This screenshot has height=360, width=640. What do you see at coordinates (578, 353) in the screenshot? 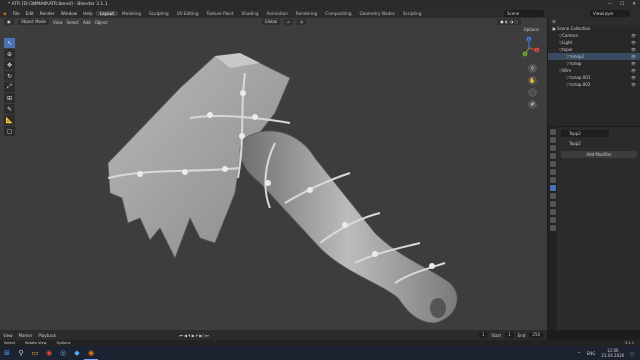
I see `tray-arrow-icon: ^` at bounding box center [578, 353].